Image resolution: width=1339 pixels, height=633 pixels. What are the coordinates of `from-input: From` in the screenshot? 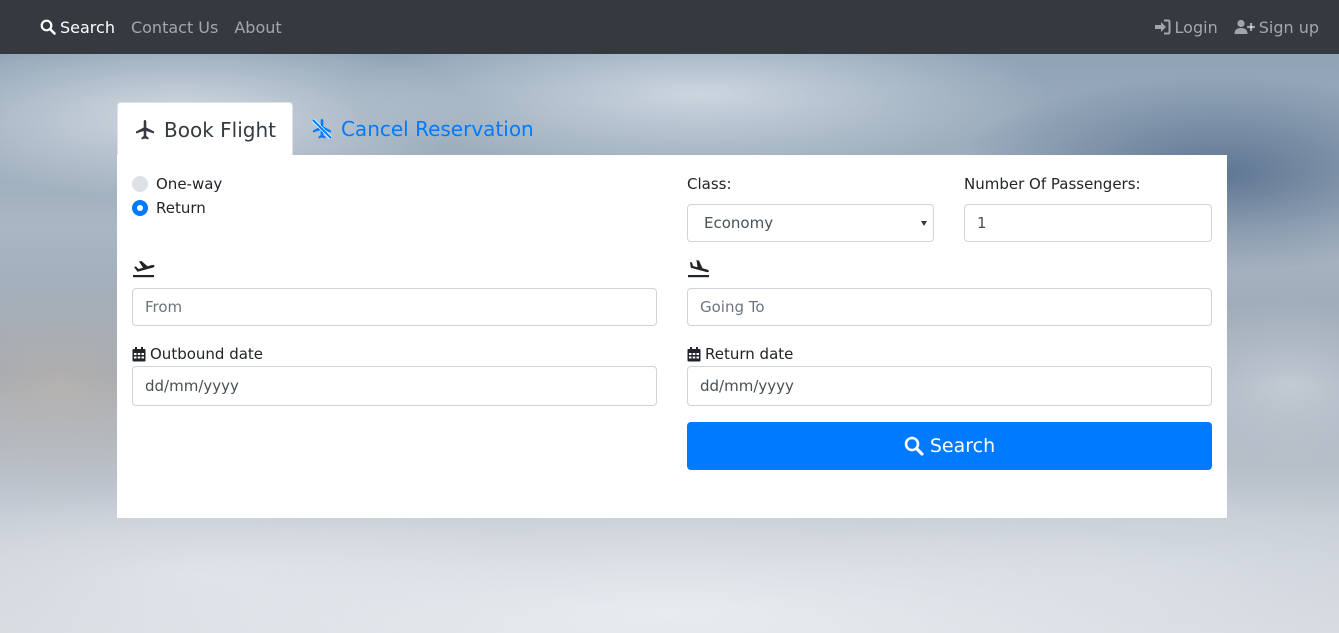 It's located at (394, 307).